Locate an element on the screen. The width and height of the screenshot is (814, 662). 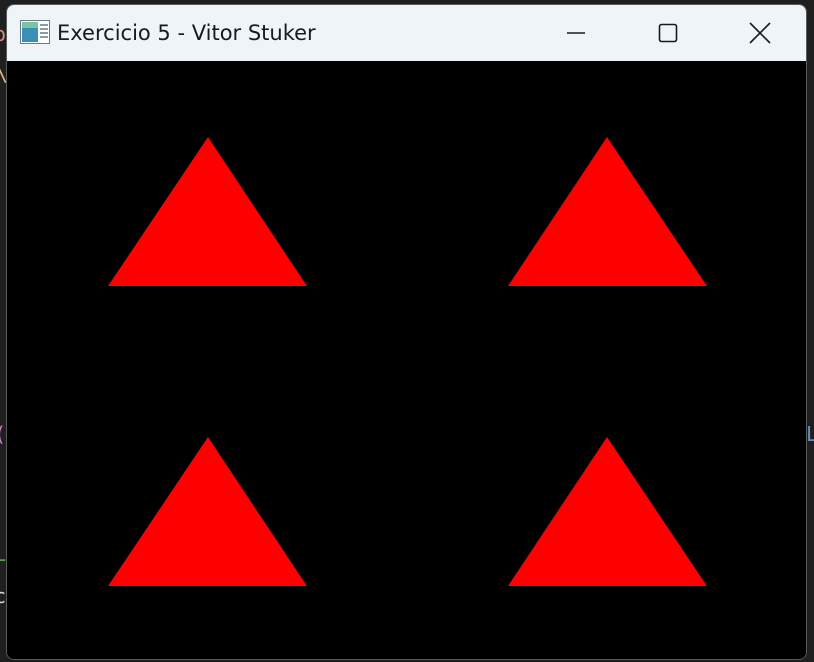
close-button is located at coordinates (760, 33).